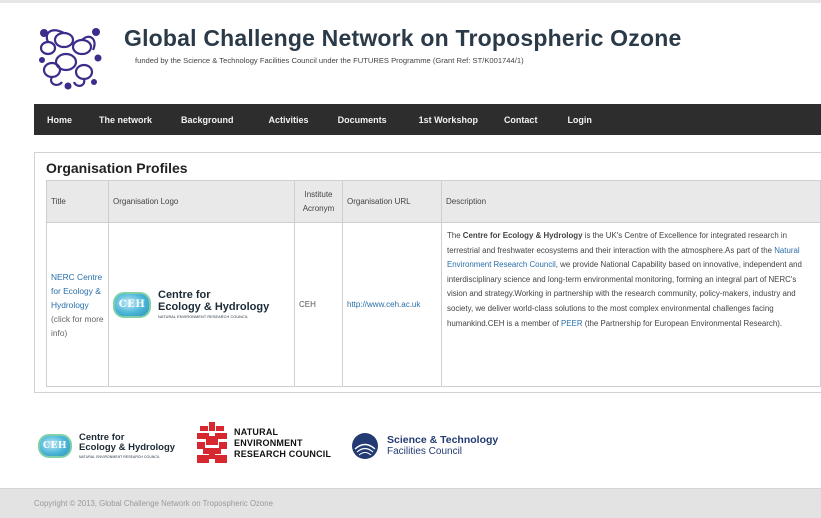 This screenshot has width=821, height=518. What do you see at coordinates (425, 451) in the screenshot?
I see `stfc-line2: Facilities Council` at bounding box center [425, 451].